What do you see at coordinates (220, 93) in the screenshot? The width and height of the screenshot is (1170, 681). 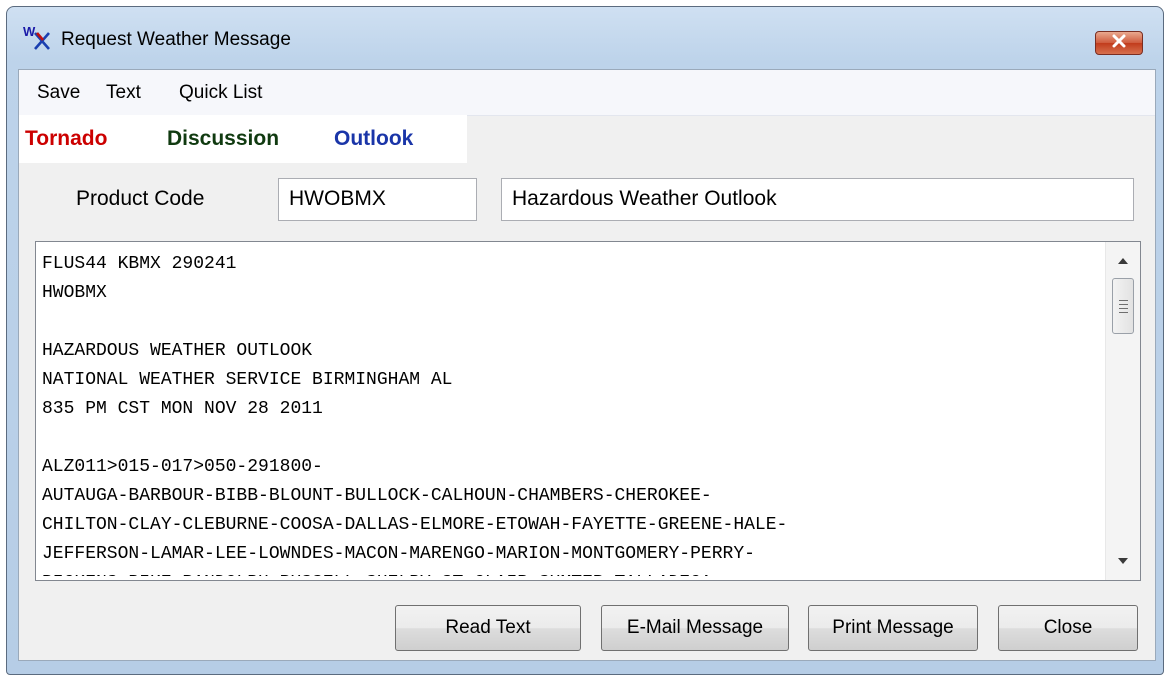 I see `menu-quick-list: Quick List` at bounding box center [220, 93].